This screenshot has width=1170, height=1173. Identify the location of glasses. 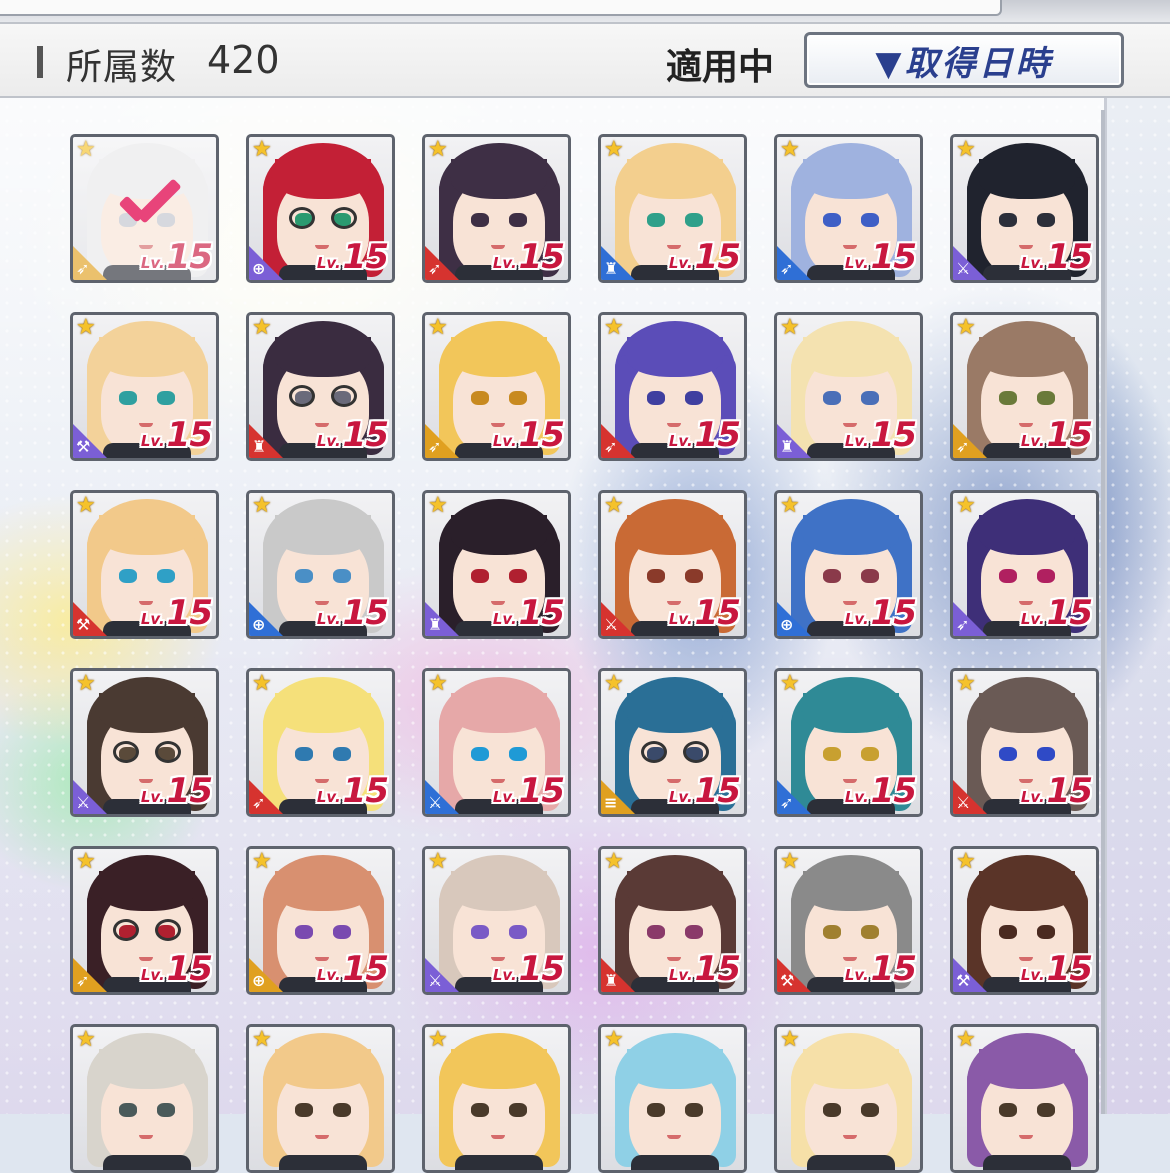
(147, 931).